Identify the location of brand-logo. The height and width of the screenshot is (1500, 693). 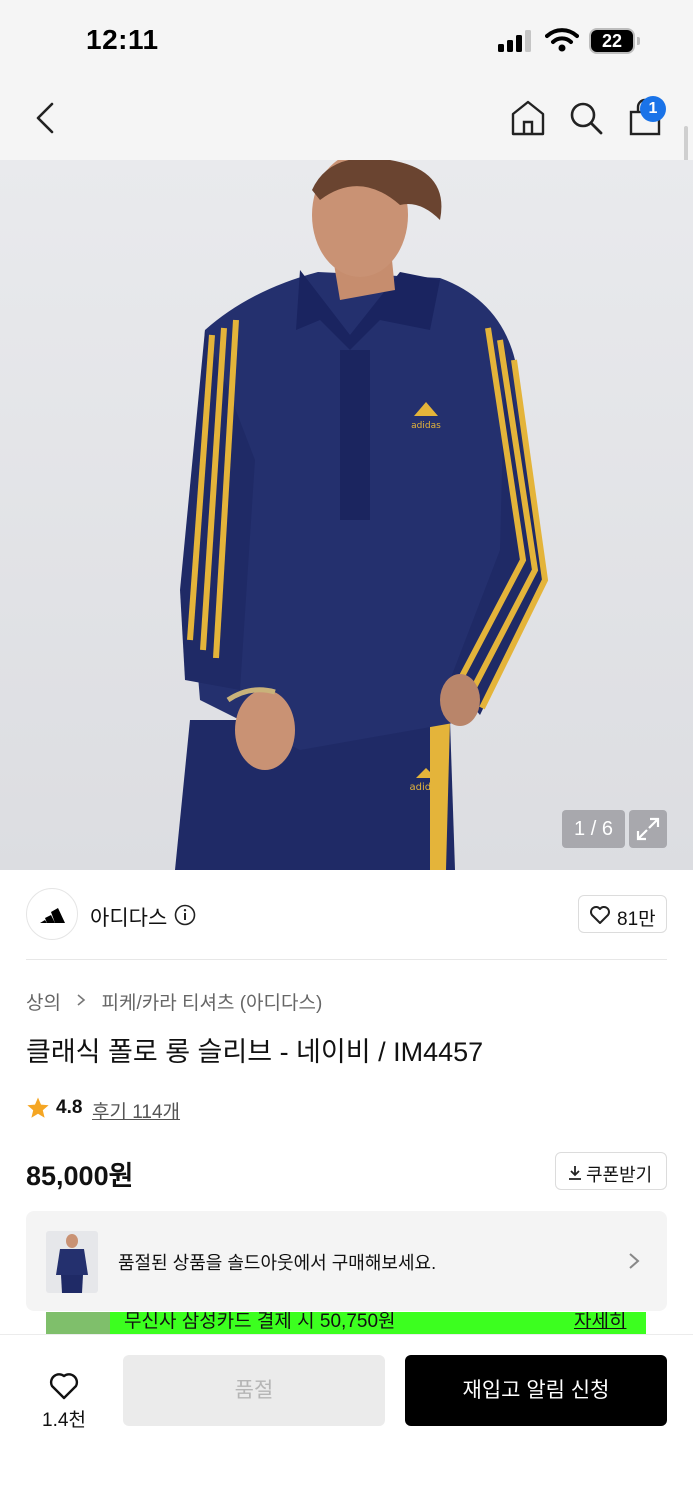
(52, 914).